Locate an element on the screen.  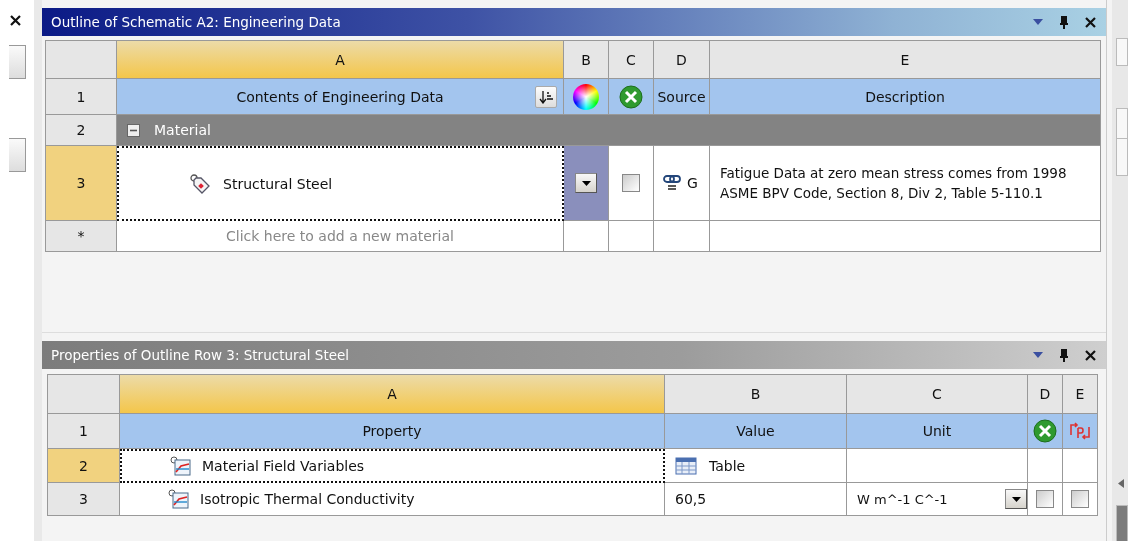
link-icon is located at coordinates (672, 183).